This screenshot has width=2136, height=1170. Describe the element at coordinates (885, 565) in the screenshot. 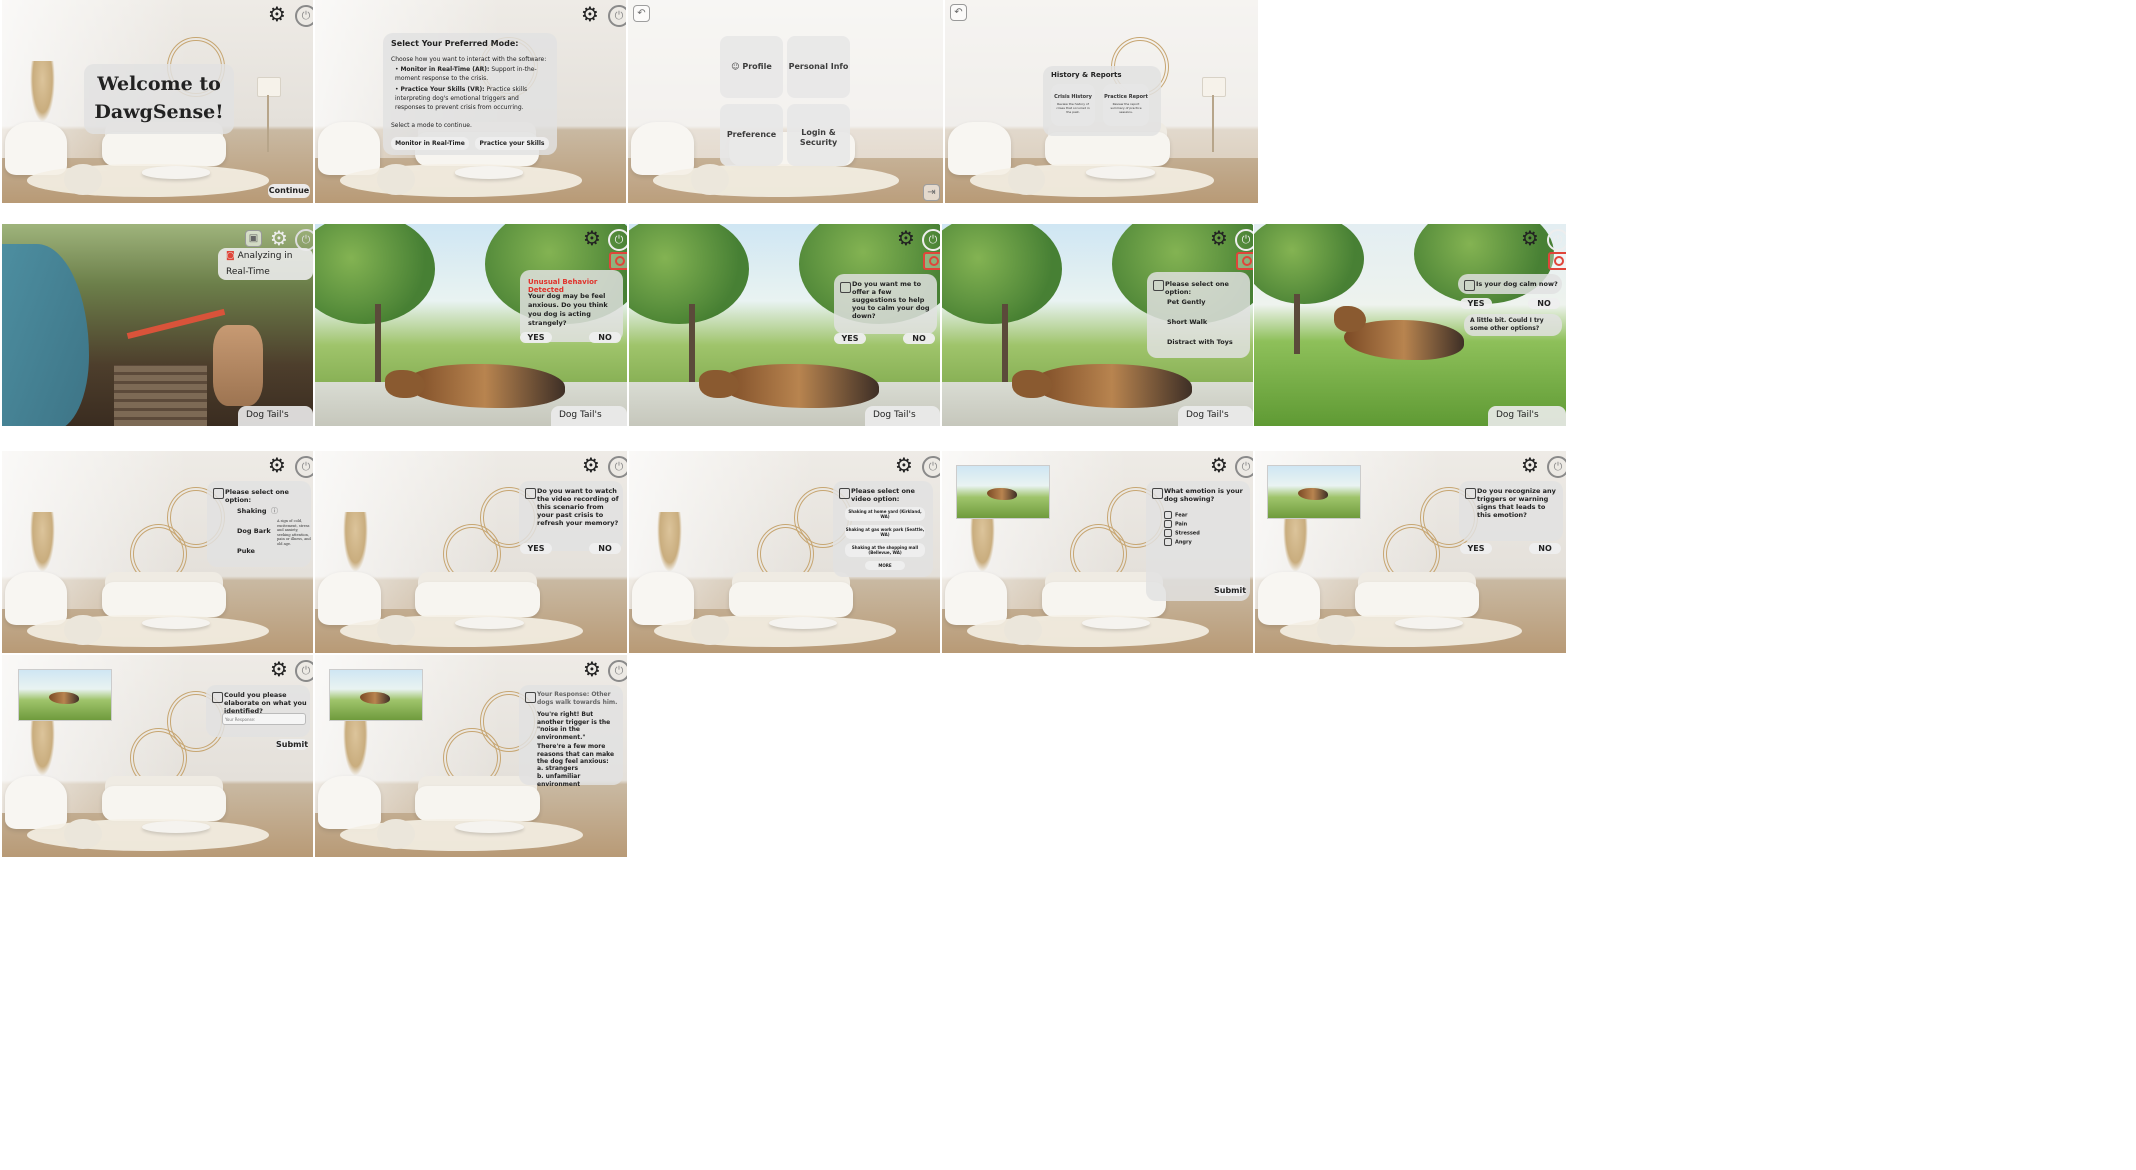

I see `more-button: MORE` at that location.